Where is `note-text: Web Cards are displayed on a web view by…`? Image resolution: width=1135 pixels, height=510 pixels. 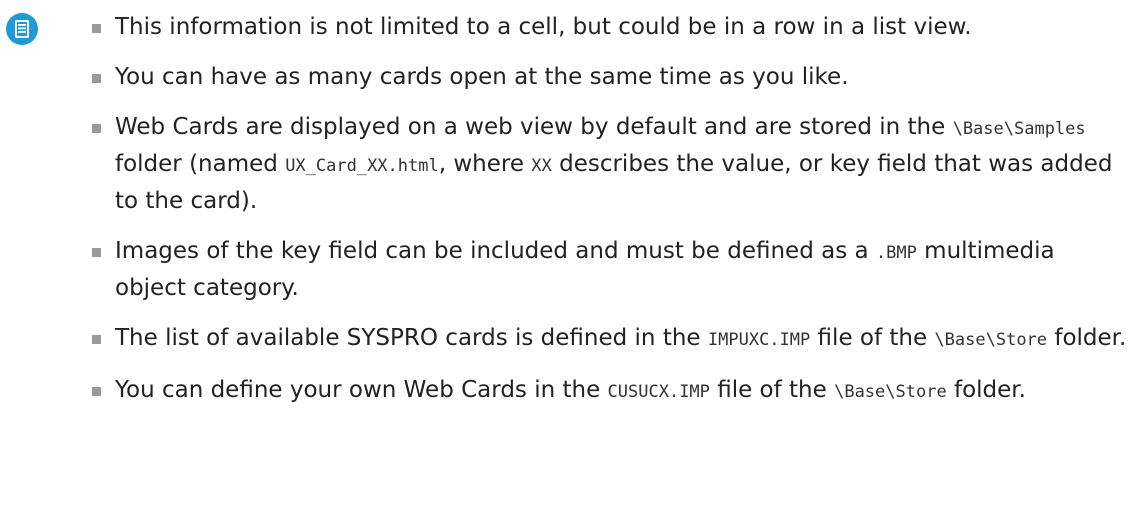 note-text: Web Cards are displayed on a web view by… is located at coordinates (534, 127).